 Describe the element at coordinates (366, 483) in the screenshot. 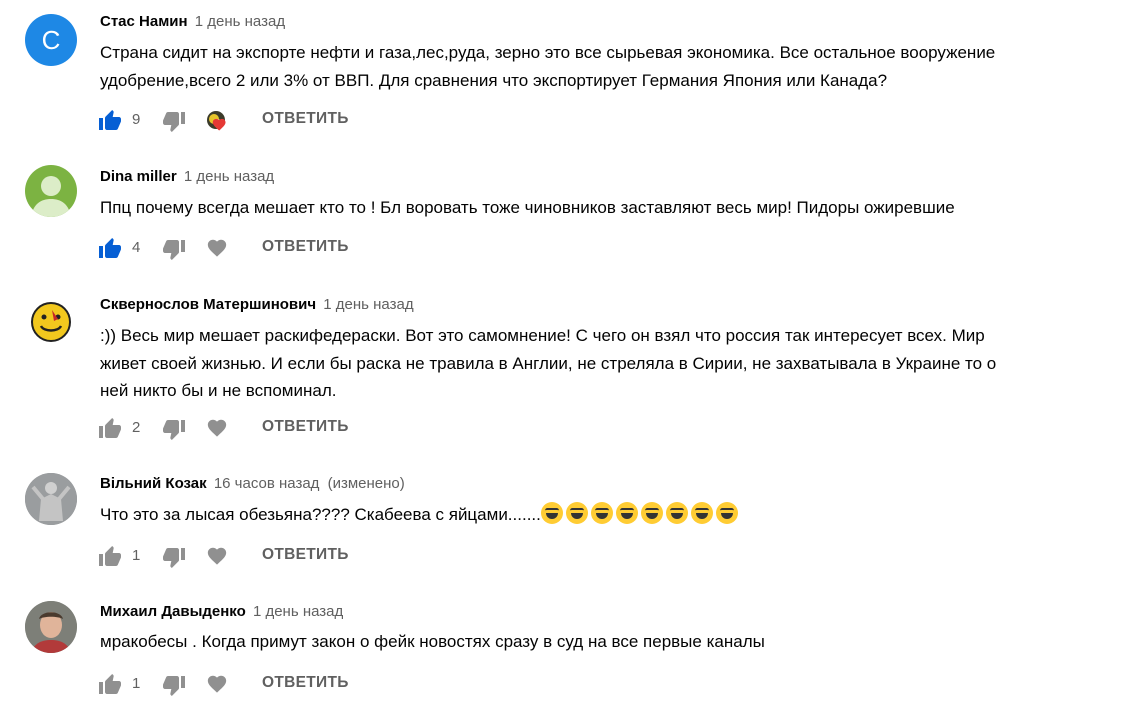

I see `edited-label: (изменено)` at that location.